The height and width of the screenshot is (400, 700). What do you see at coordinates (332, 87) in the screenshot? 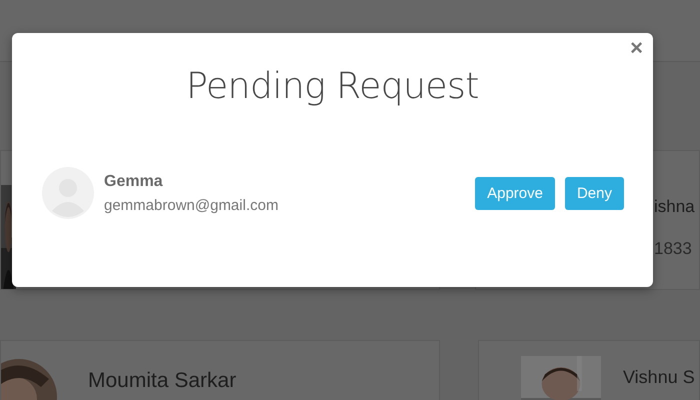
I see `dialog-title: Pending Request` at bounding box center [332, 87].